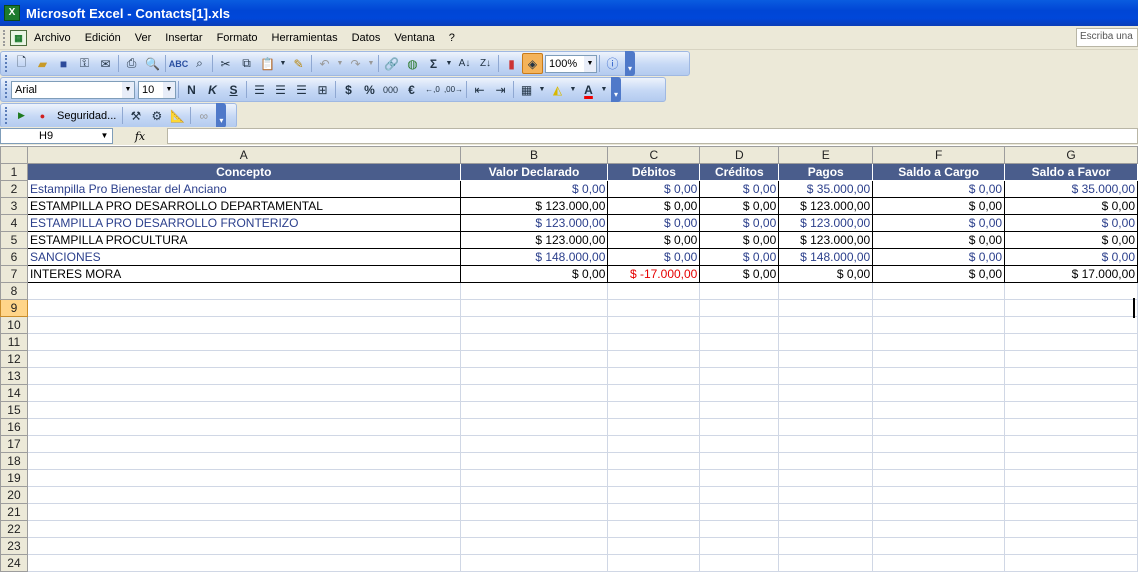  What do you see at coordinates (464, 63) in the screenshot?
I see `sort-ascending-icon: A↓` at bounding box center [464, 63].